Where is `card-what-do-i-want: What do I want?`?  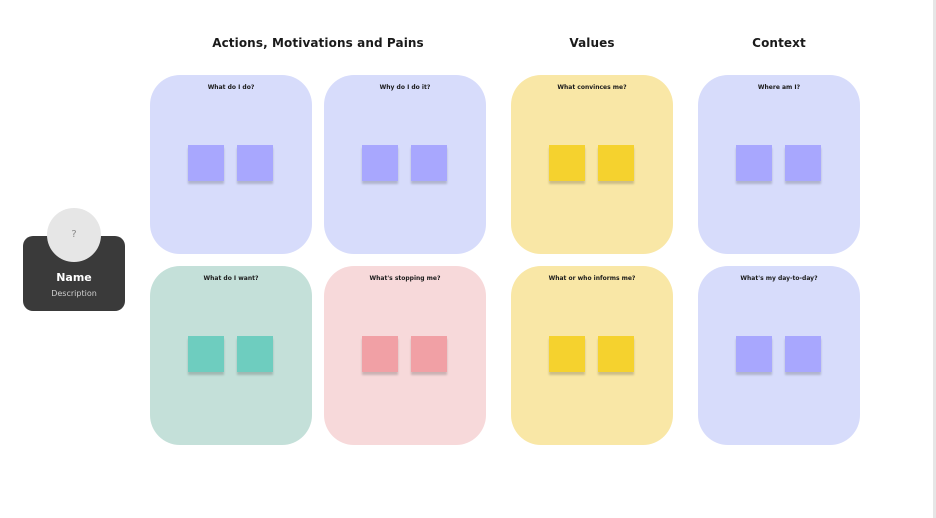 card-what-do-i-want: What do I want? is located at coordinates (231, 355).